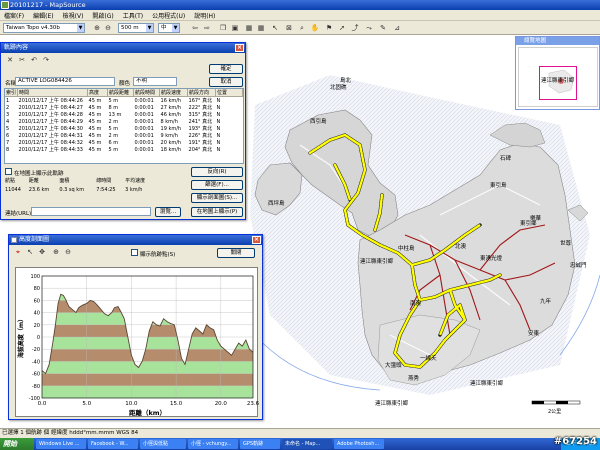 The width and height of the screenshot is (600, 450). I want to click on paste-icon: ▣, so click(235, 28).